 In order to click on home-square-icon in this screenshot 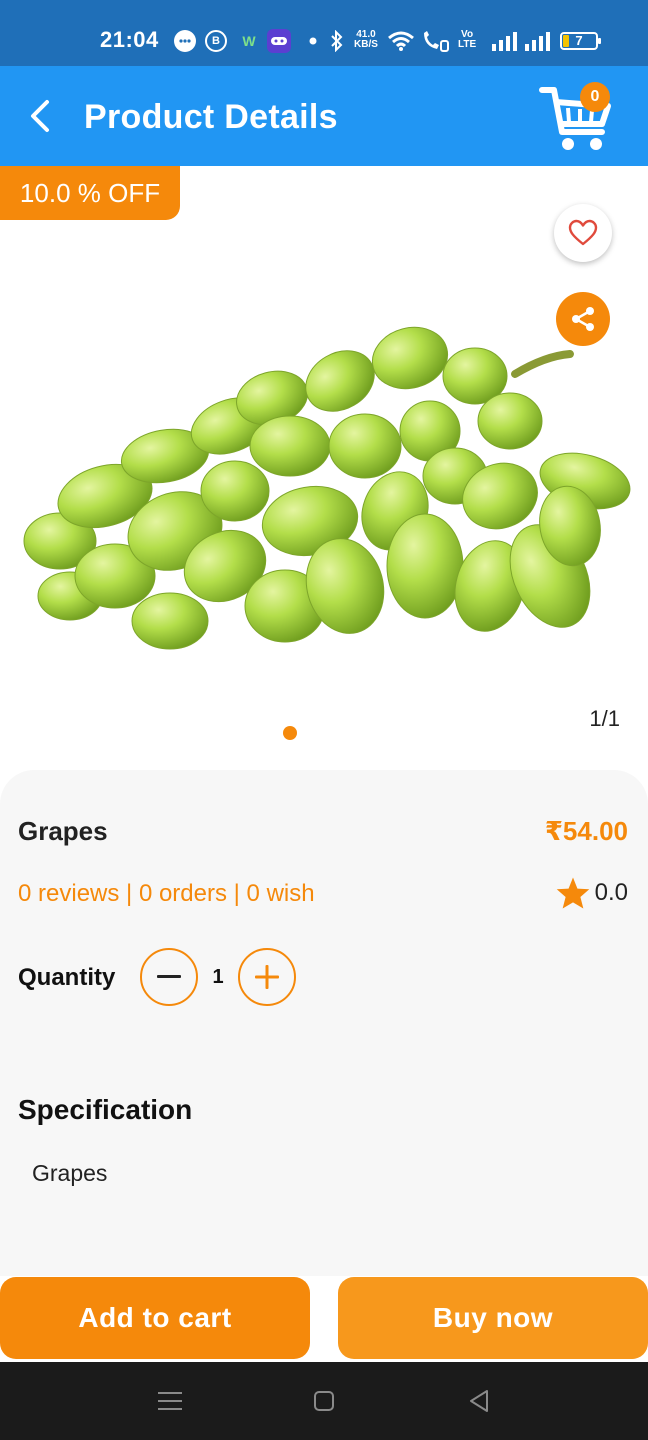, I will do `click(324, 1401)`.